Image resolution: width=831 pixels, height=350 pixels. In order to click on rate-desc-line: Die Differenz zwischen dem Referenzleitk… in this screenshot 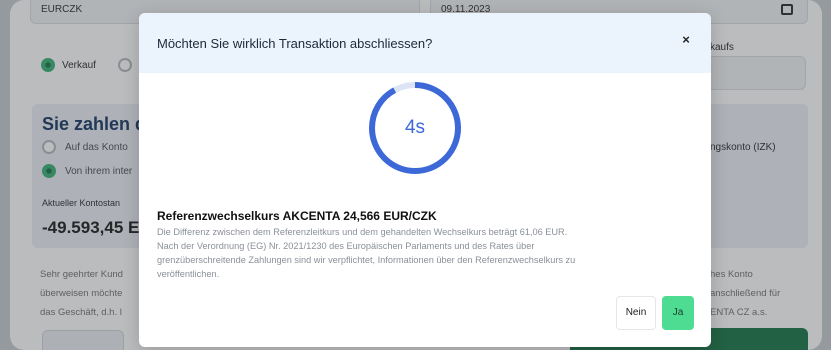, I will do `click(362, 232)`.